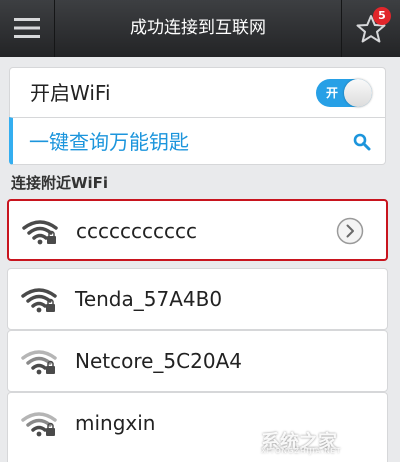 This screenshot has width=400, height=462. I want to click on favorites-button: 5, so click(370, 28).